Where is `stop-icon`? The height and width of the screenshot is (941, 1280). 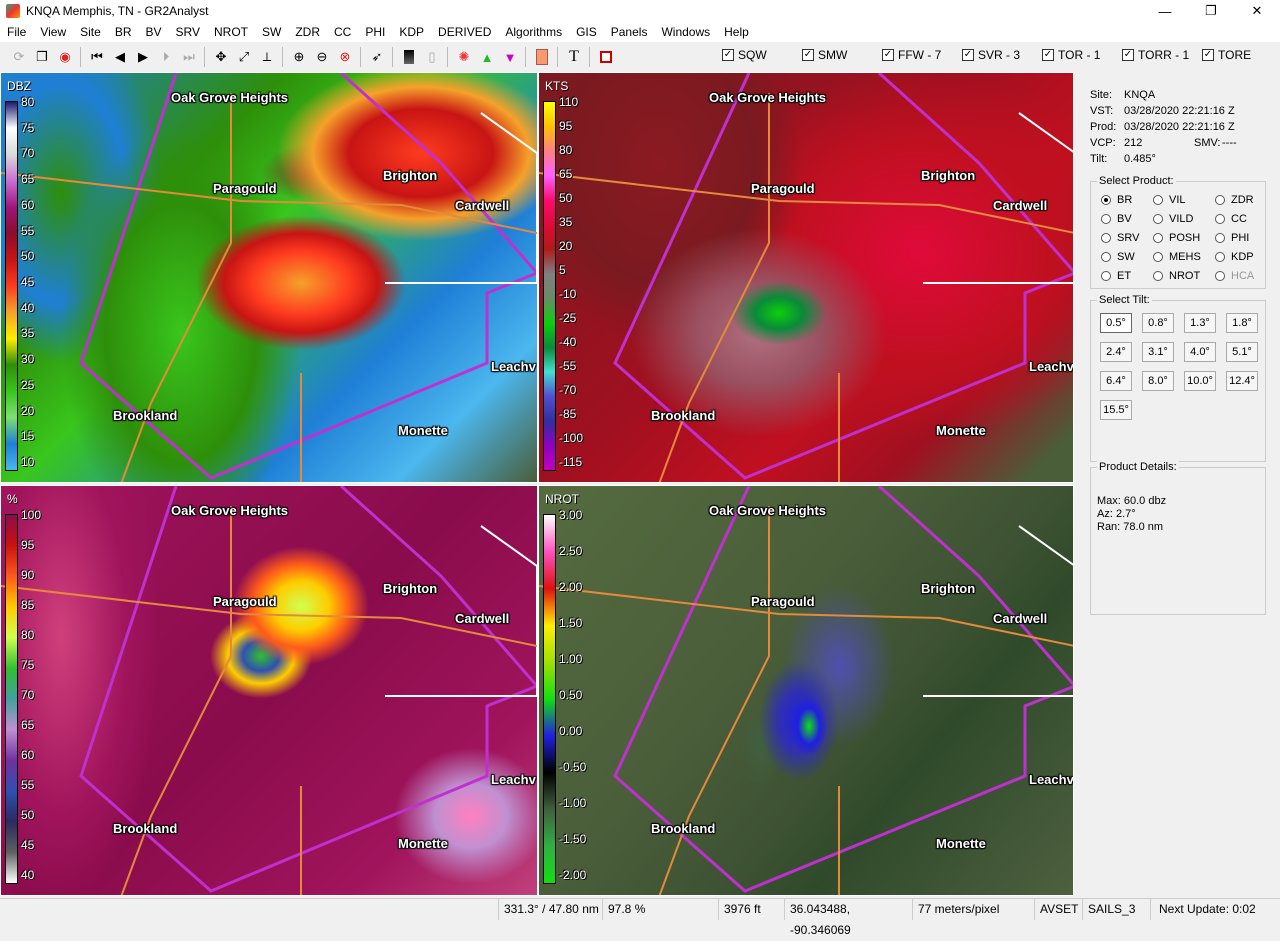 stop-icon is located at coordinates (606, 57).